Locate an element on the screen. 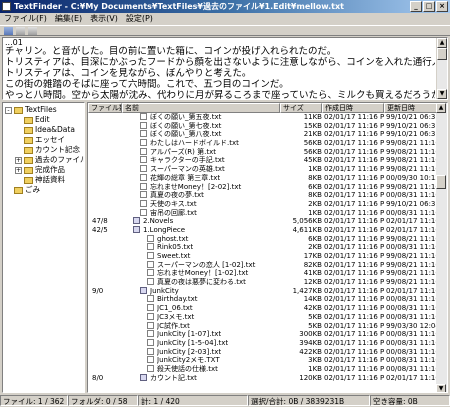 This screenshot has width=450, height=407. tree-item: エッセイ is located at coordinates (43, 140).